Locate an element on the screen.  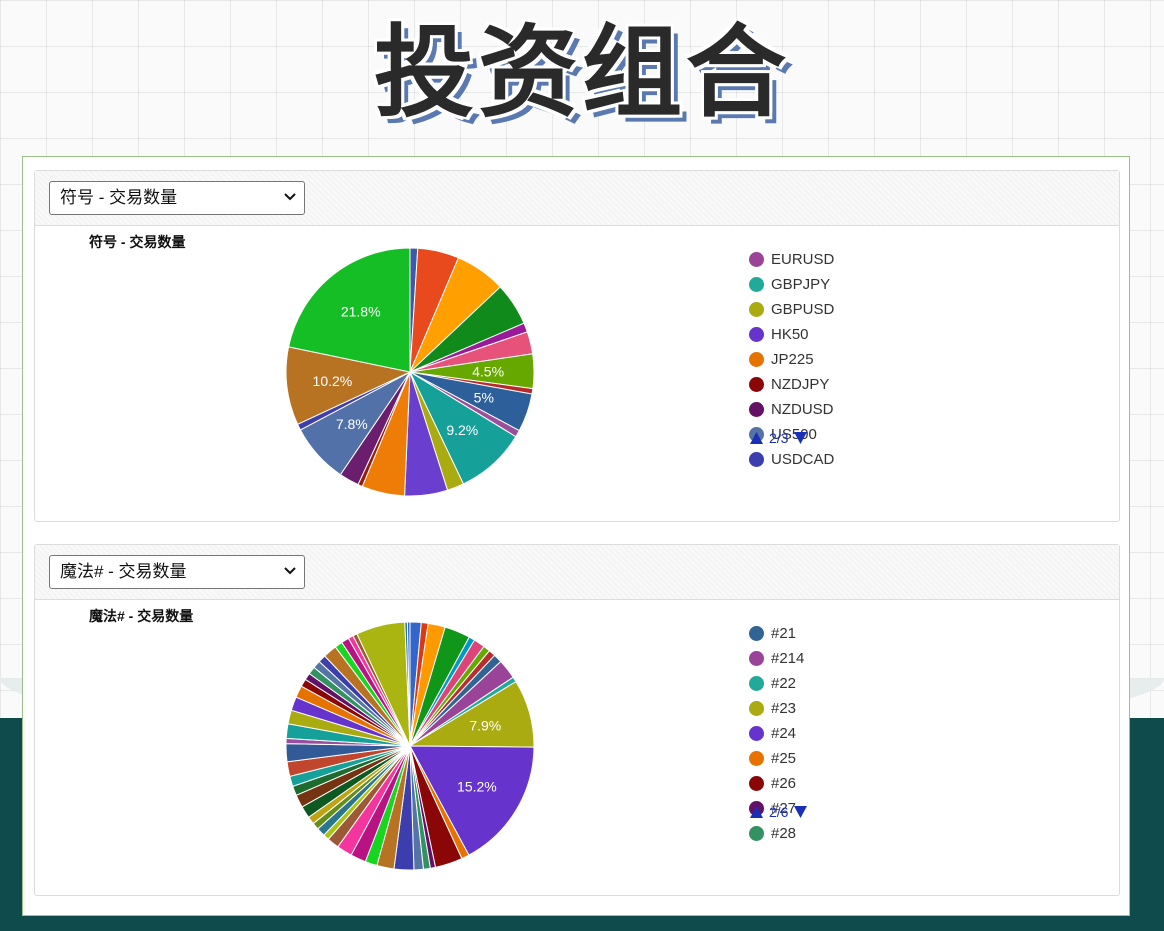
legend-label: GBPJPY is located at coordinates (801, 284).